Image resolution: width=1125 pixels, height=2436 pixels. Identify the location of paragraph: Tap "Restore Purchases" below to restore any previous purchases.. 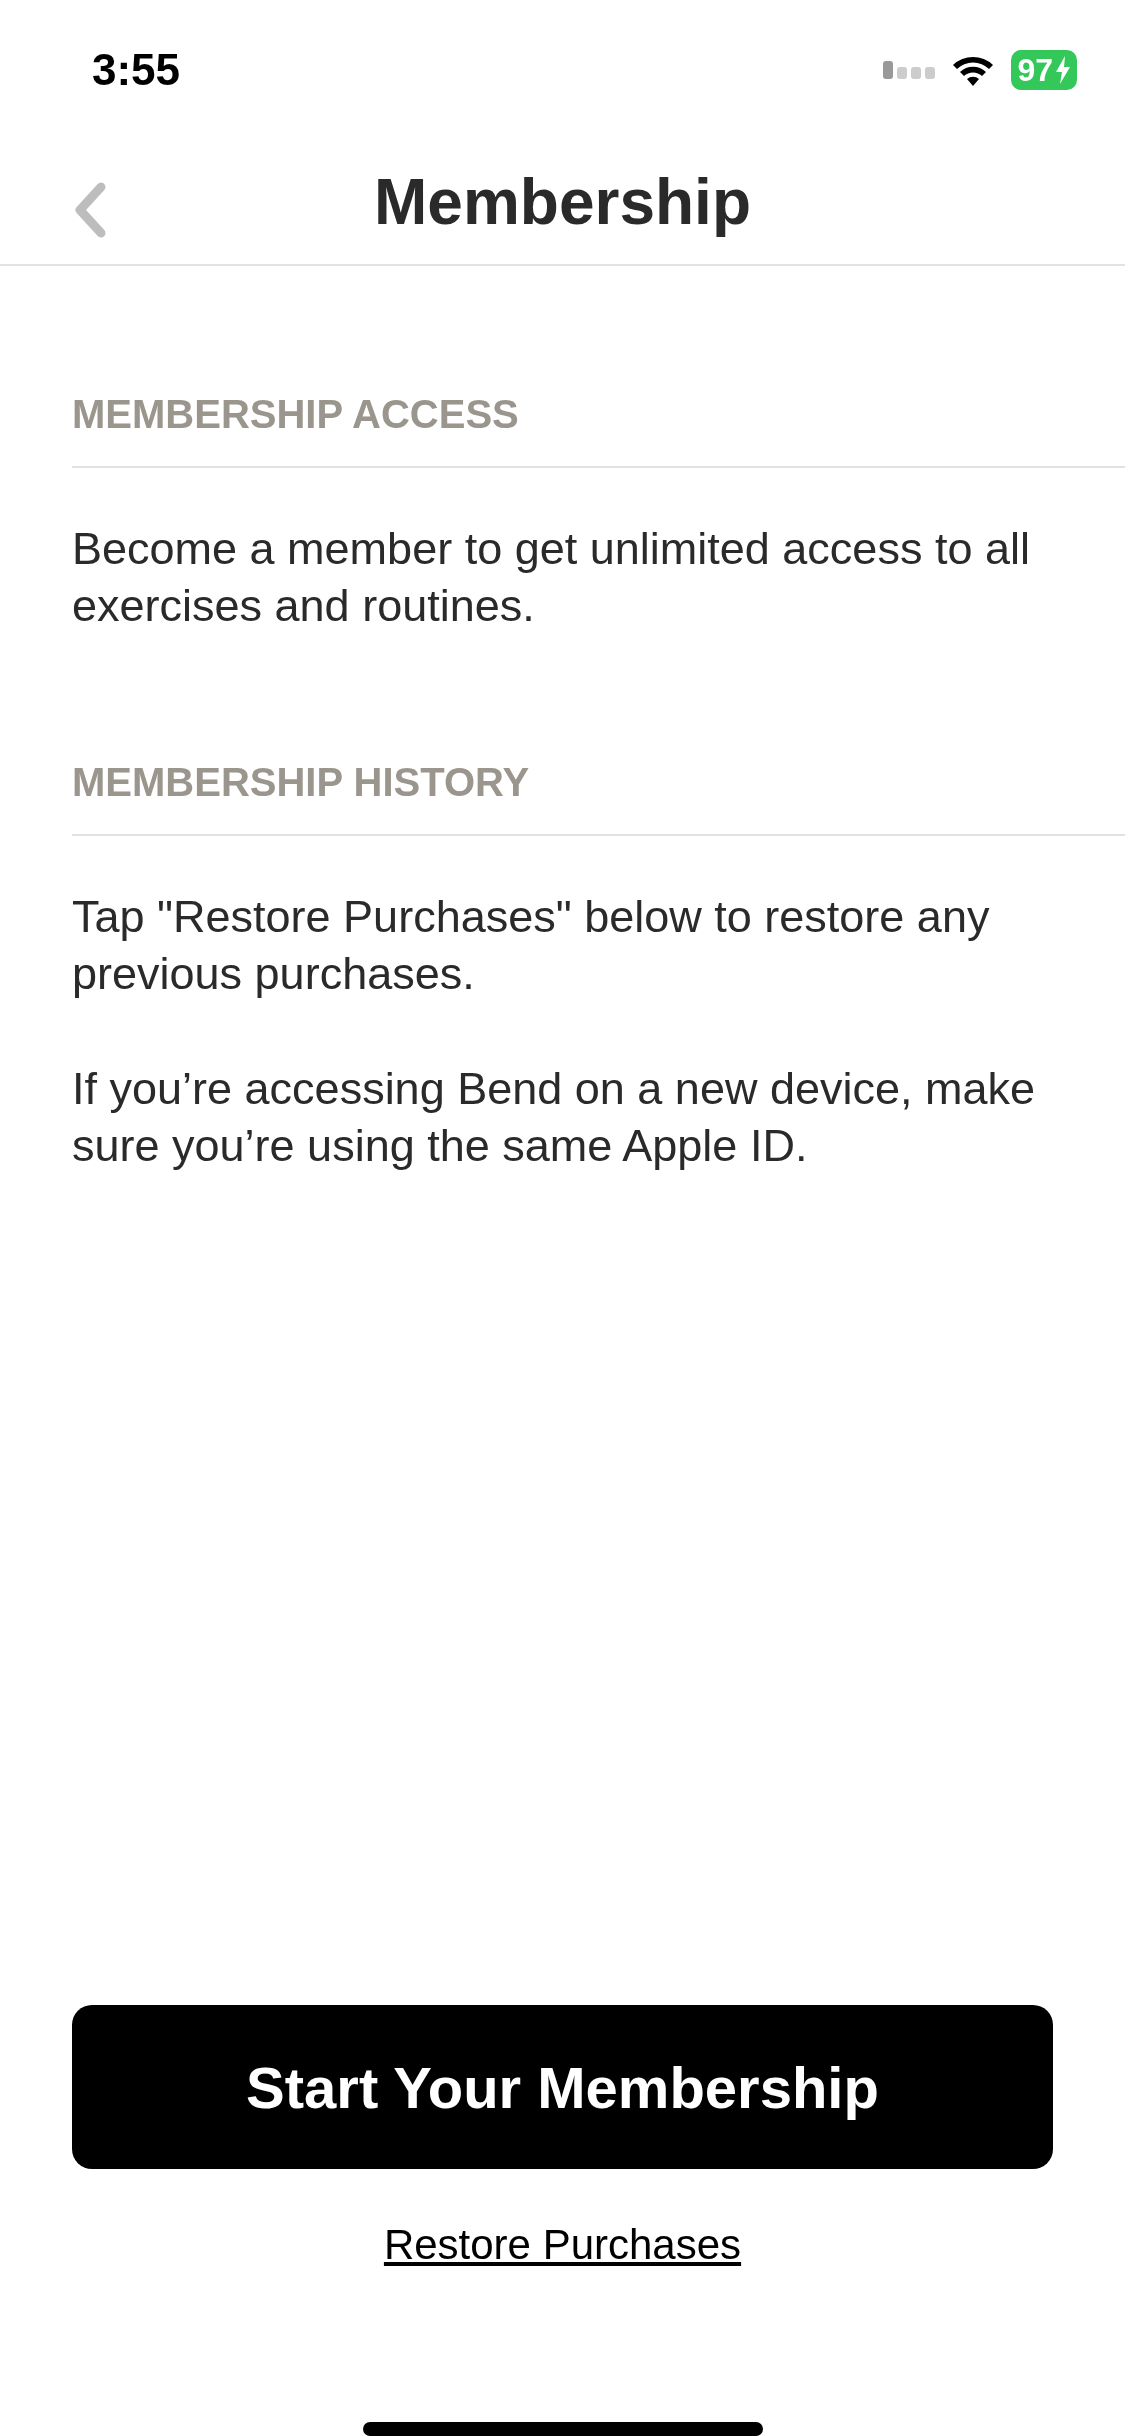
(531, 945).